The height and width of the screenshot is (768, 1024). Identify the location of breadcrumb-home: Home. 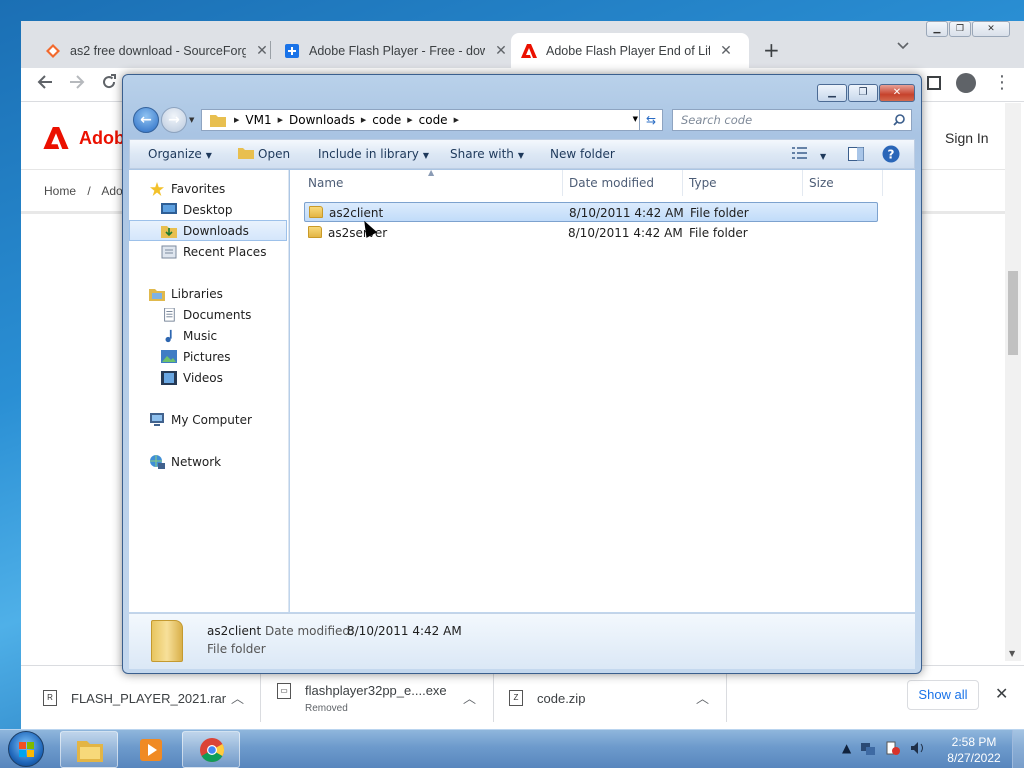
(60, 191).